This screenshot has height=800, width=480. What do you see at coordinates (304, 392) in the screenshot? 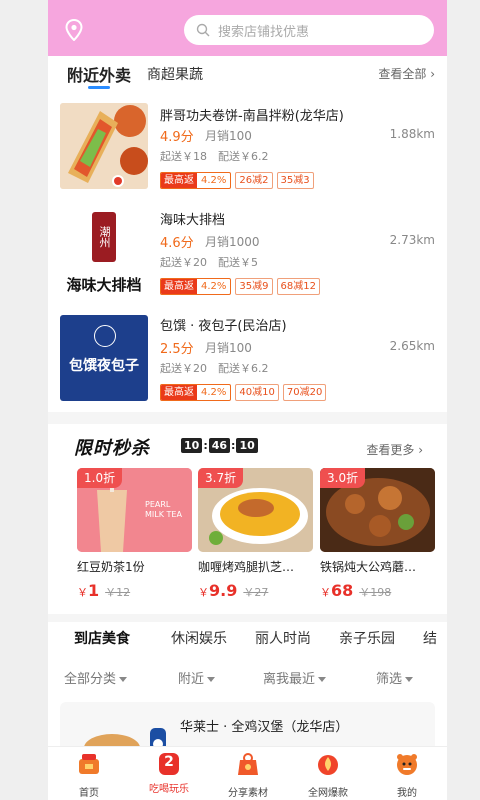
I see `deal-tag: 70减20` at bounding box center [304, 392].